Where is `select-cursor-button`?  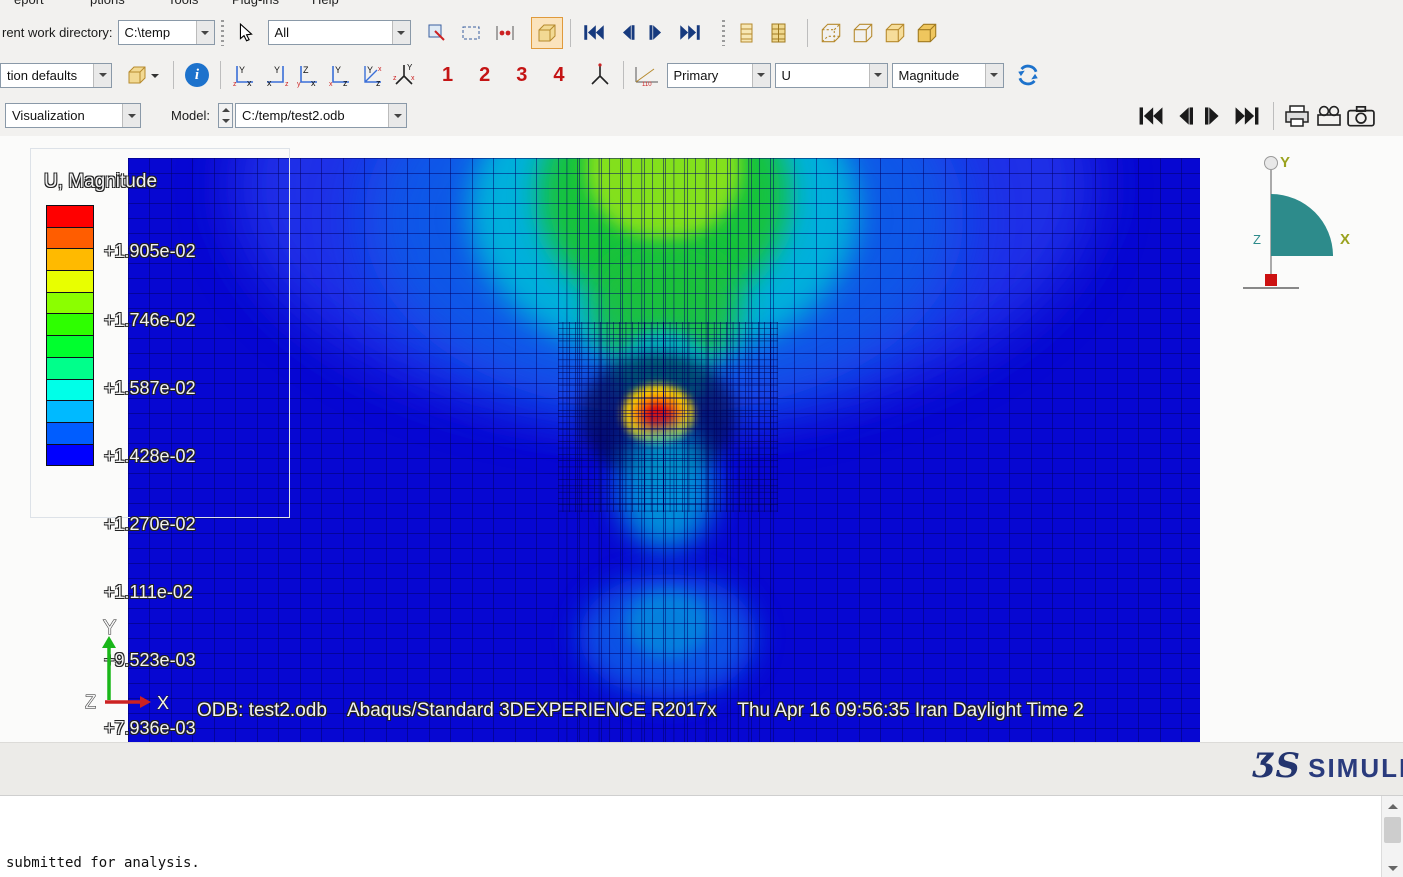 select-cursor-button is located at coordinates (246, 33).